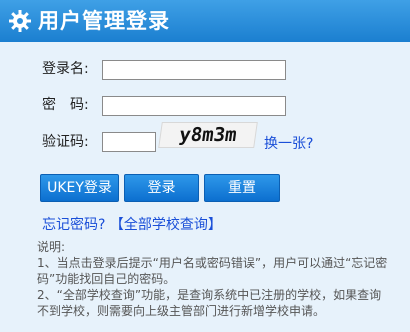 The image size is (410, 332). I want to click on captcha-input, so click(129, 142).